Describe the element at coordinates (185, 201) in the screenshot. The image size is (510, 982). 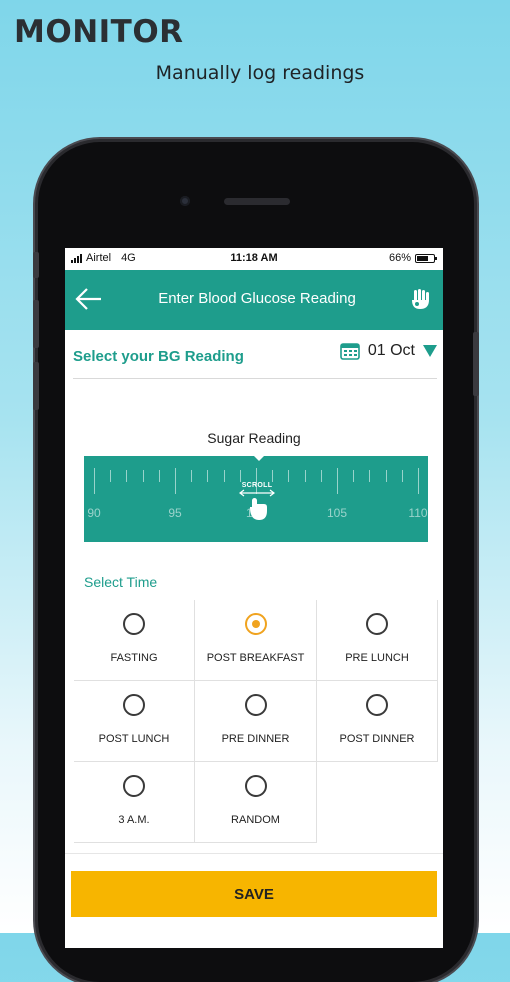
I see `front-camera` at that location.